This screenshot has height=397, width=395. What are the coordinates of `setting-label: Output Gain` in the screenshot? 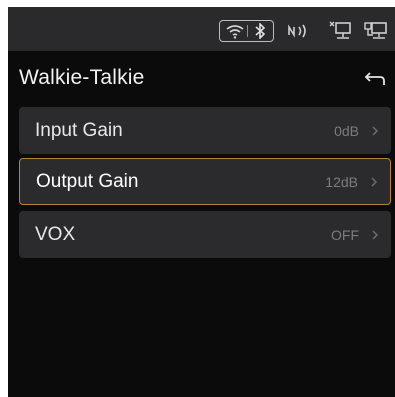 It's located at (87, 181).